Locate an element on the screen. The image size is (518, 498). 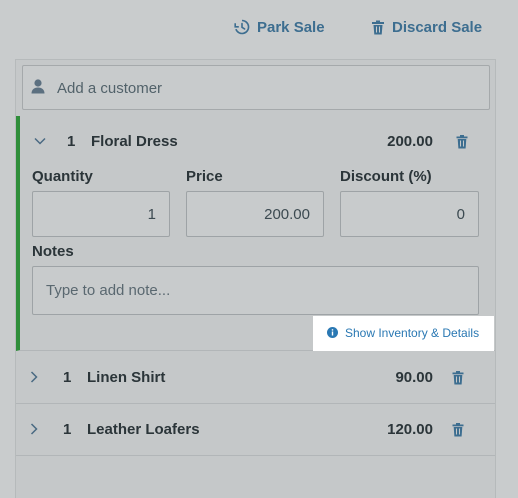
discard-sale-button: Discard Sale is located at coordinates (426, 27).